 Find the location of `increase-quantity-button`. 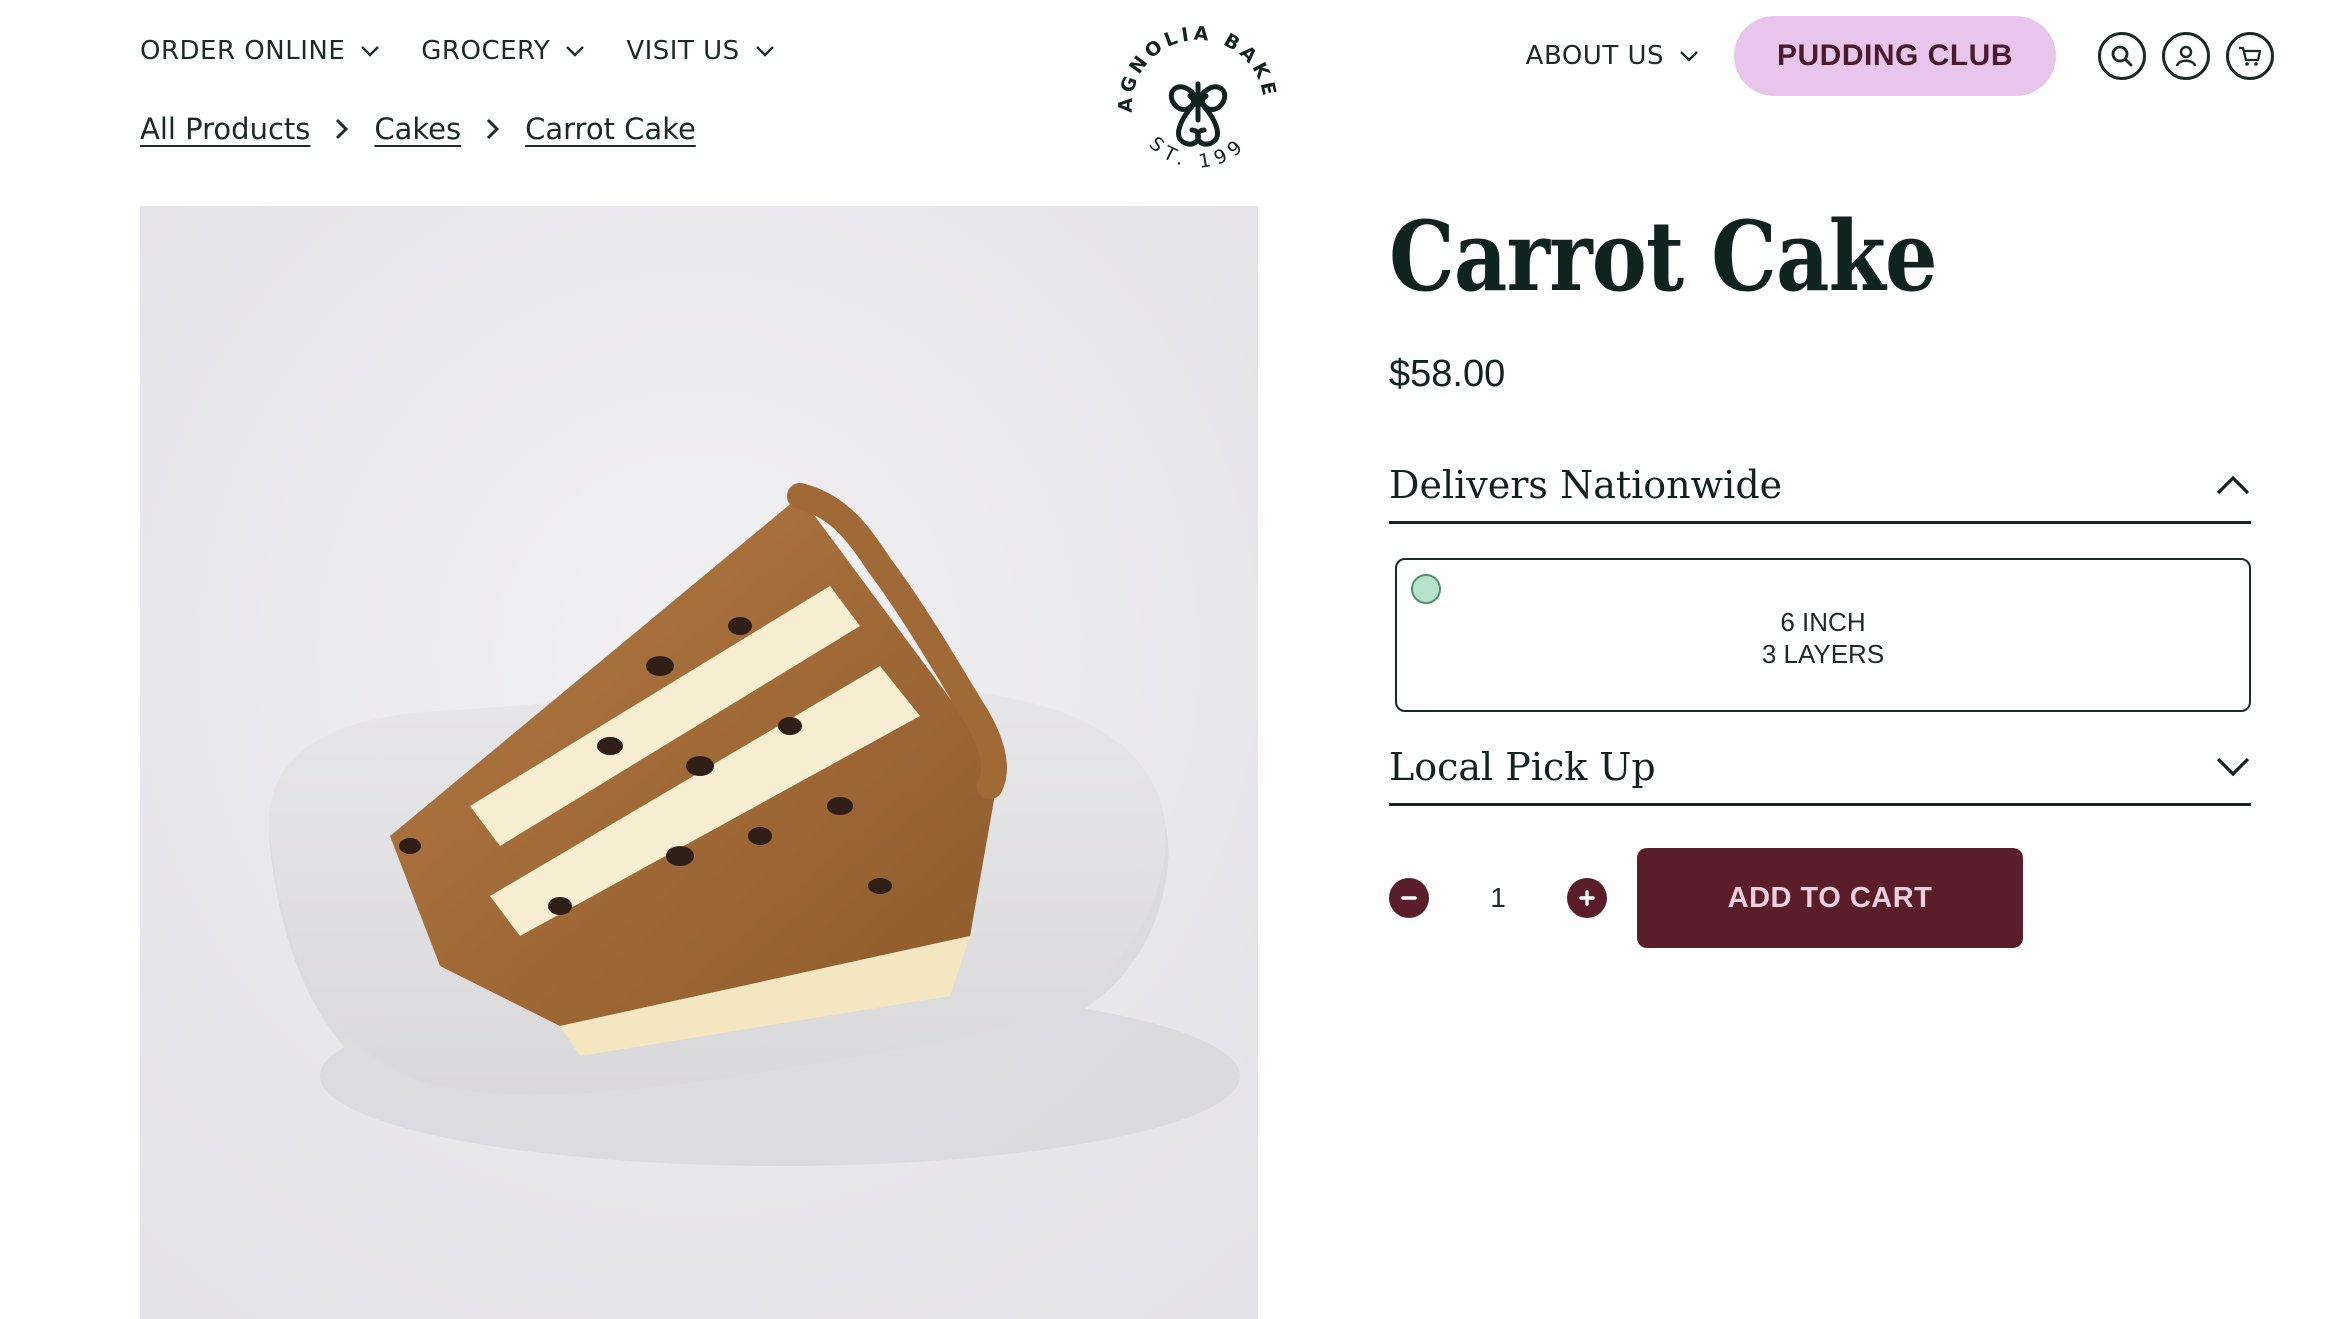

increase-quantity-button is located at coordinates (1587, 898).